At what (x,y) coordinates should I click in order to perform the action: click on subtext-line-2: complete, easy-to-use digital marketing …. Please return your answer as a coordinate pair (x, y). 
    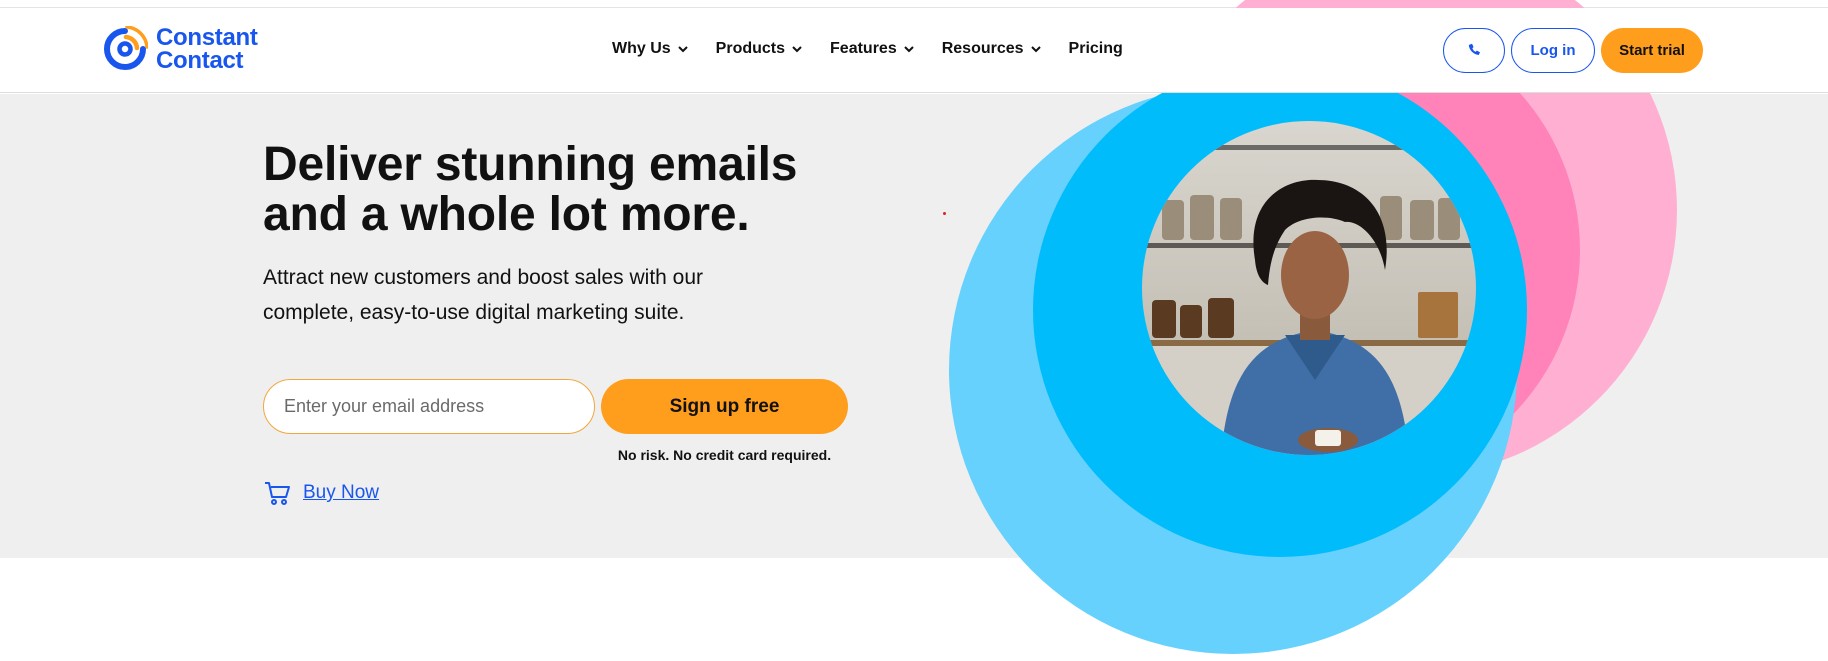
    Looking at the image, I should click on (474, 312).